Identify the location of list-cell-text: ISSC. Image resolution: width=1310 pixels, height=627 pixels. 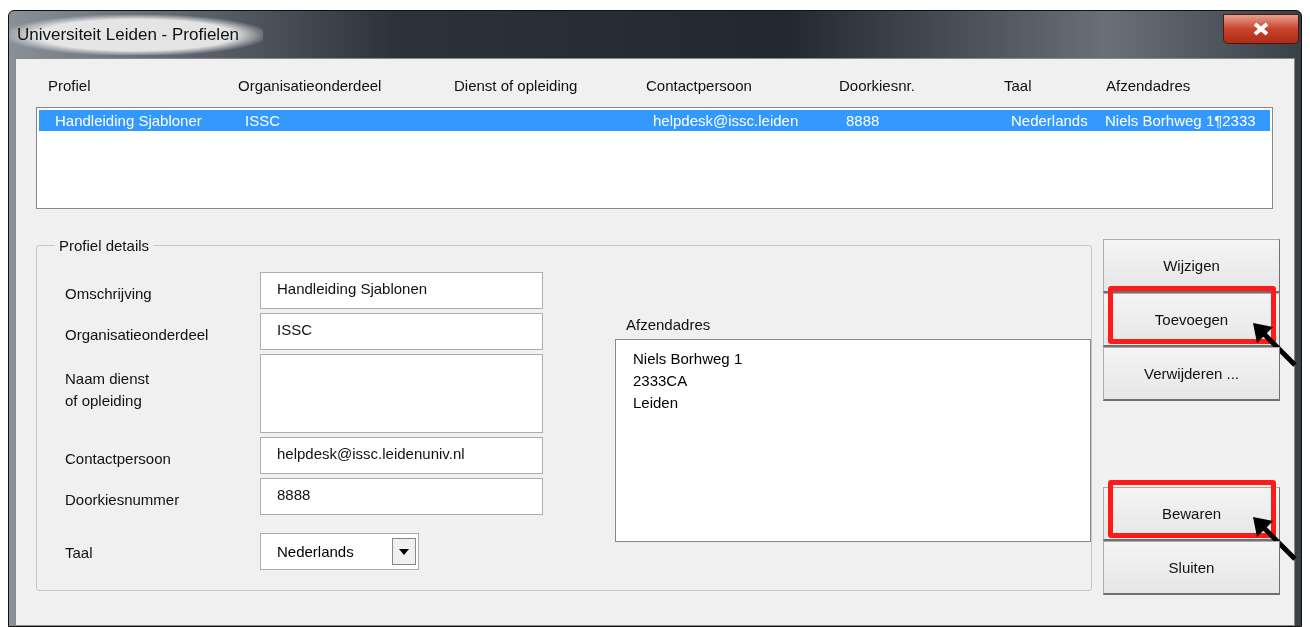
(262, 120).